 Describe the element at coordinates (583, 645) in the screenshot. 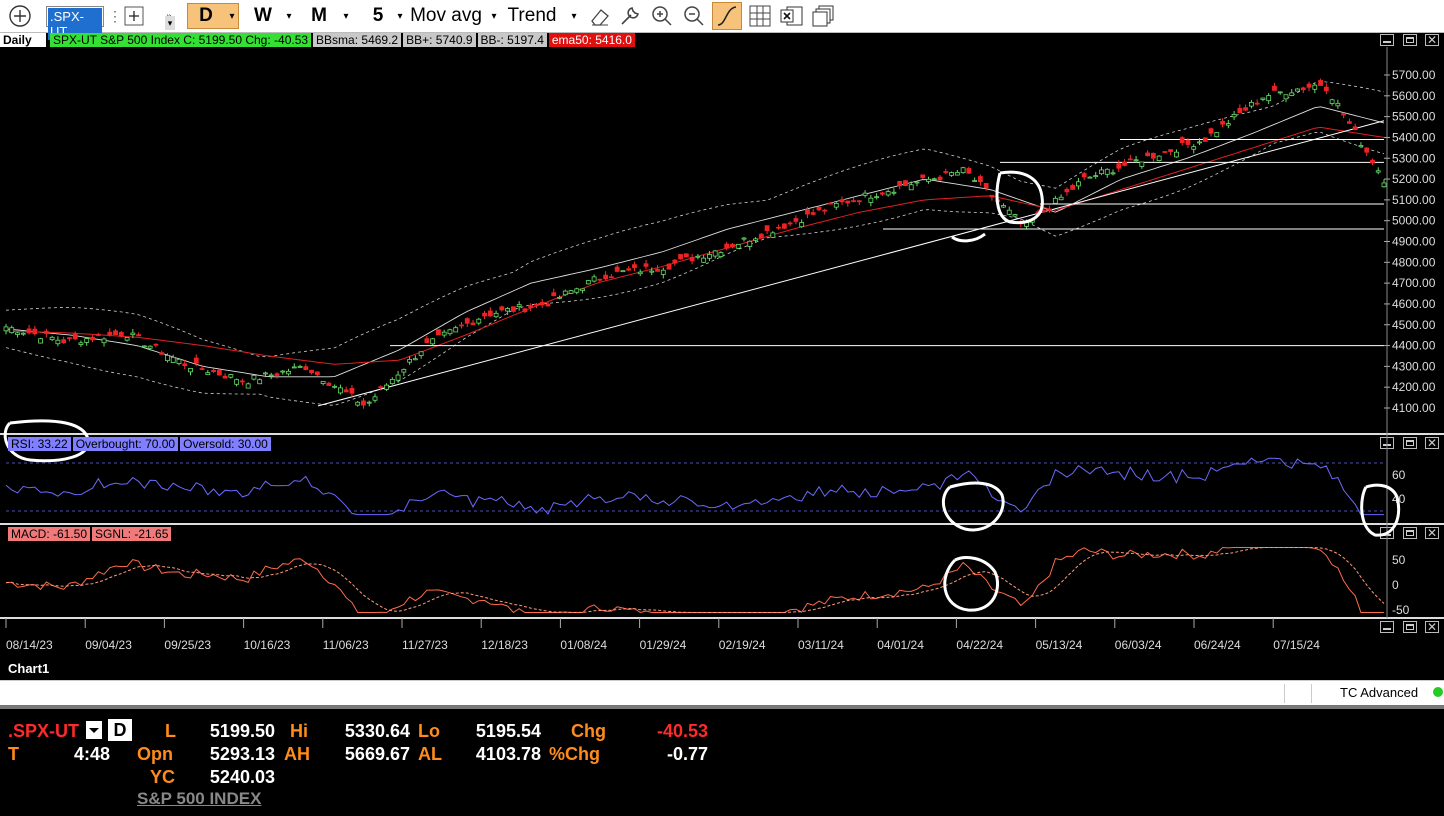

I see `date-tick-label: 01/08/24` at that location.